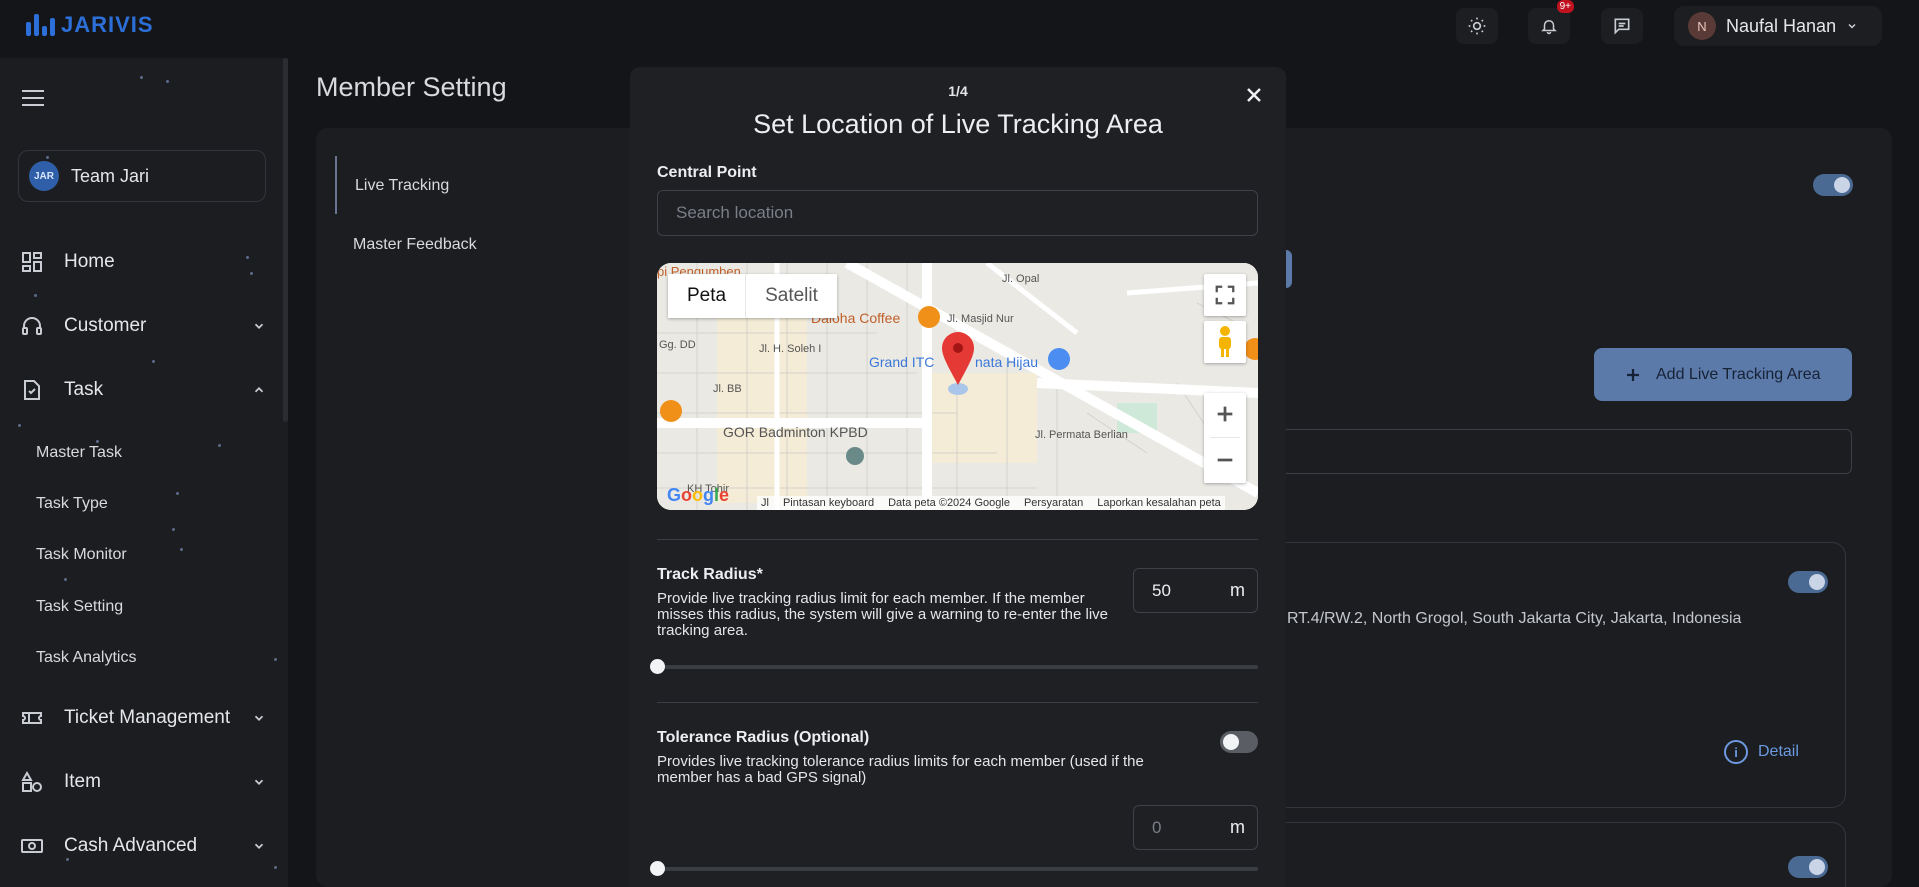  Describe the element at coordinates (1239, 742) in the screenshot. I see `tolerance-radius-toggle` at that location.